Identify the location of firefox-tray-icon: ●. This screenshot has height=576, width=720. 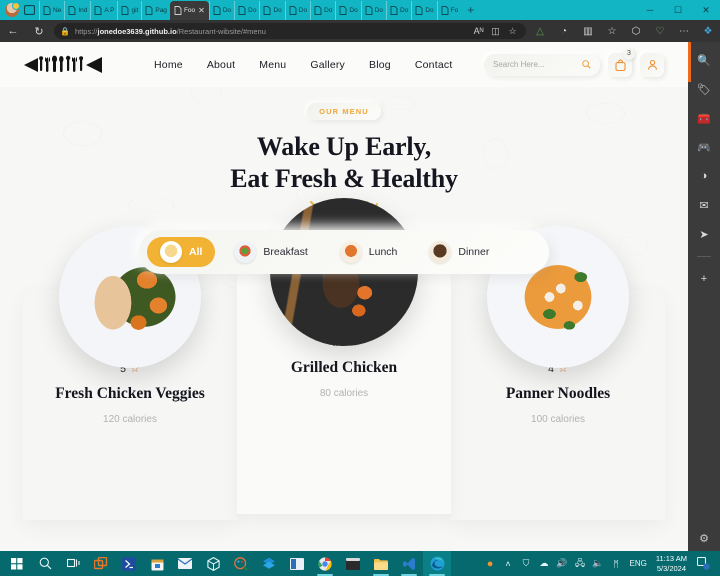
(490, 564).